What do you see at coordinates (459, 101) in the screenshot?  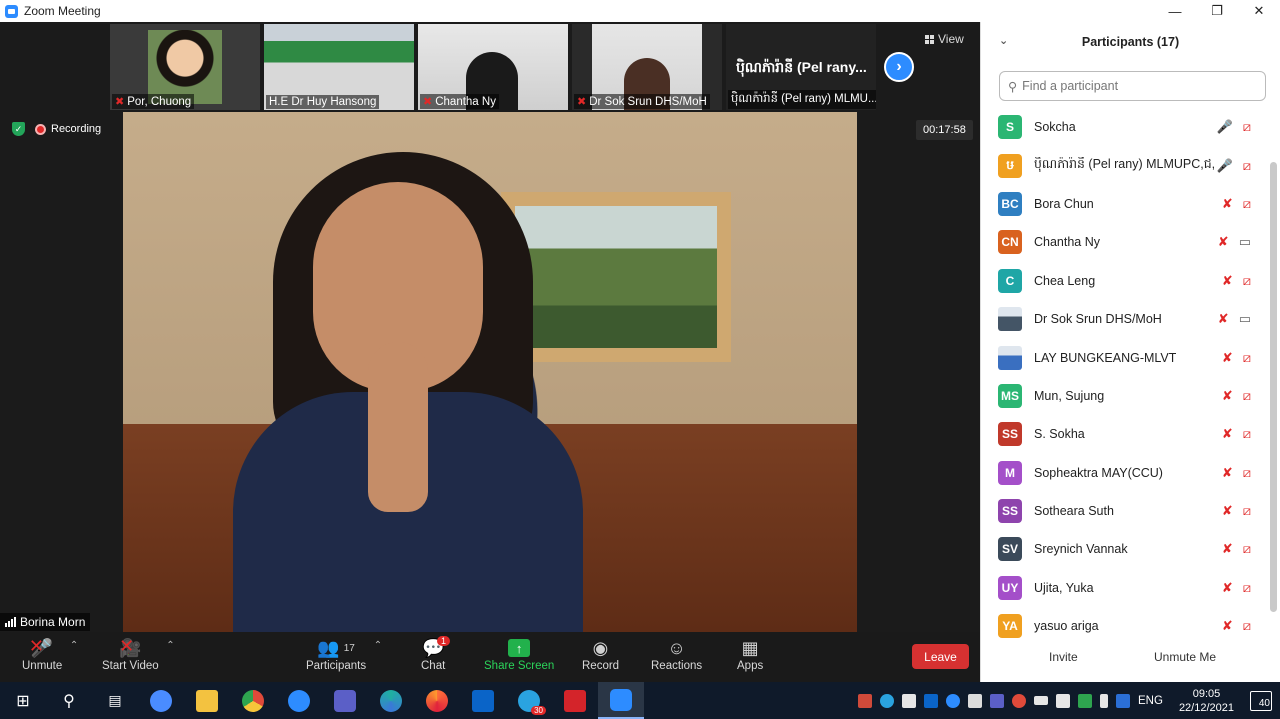 I see `thumbnail-name-tag: ✖ Chantha Ny` at bounding box center [459, 101].